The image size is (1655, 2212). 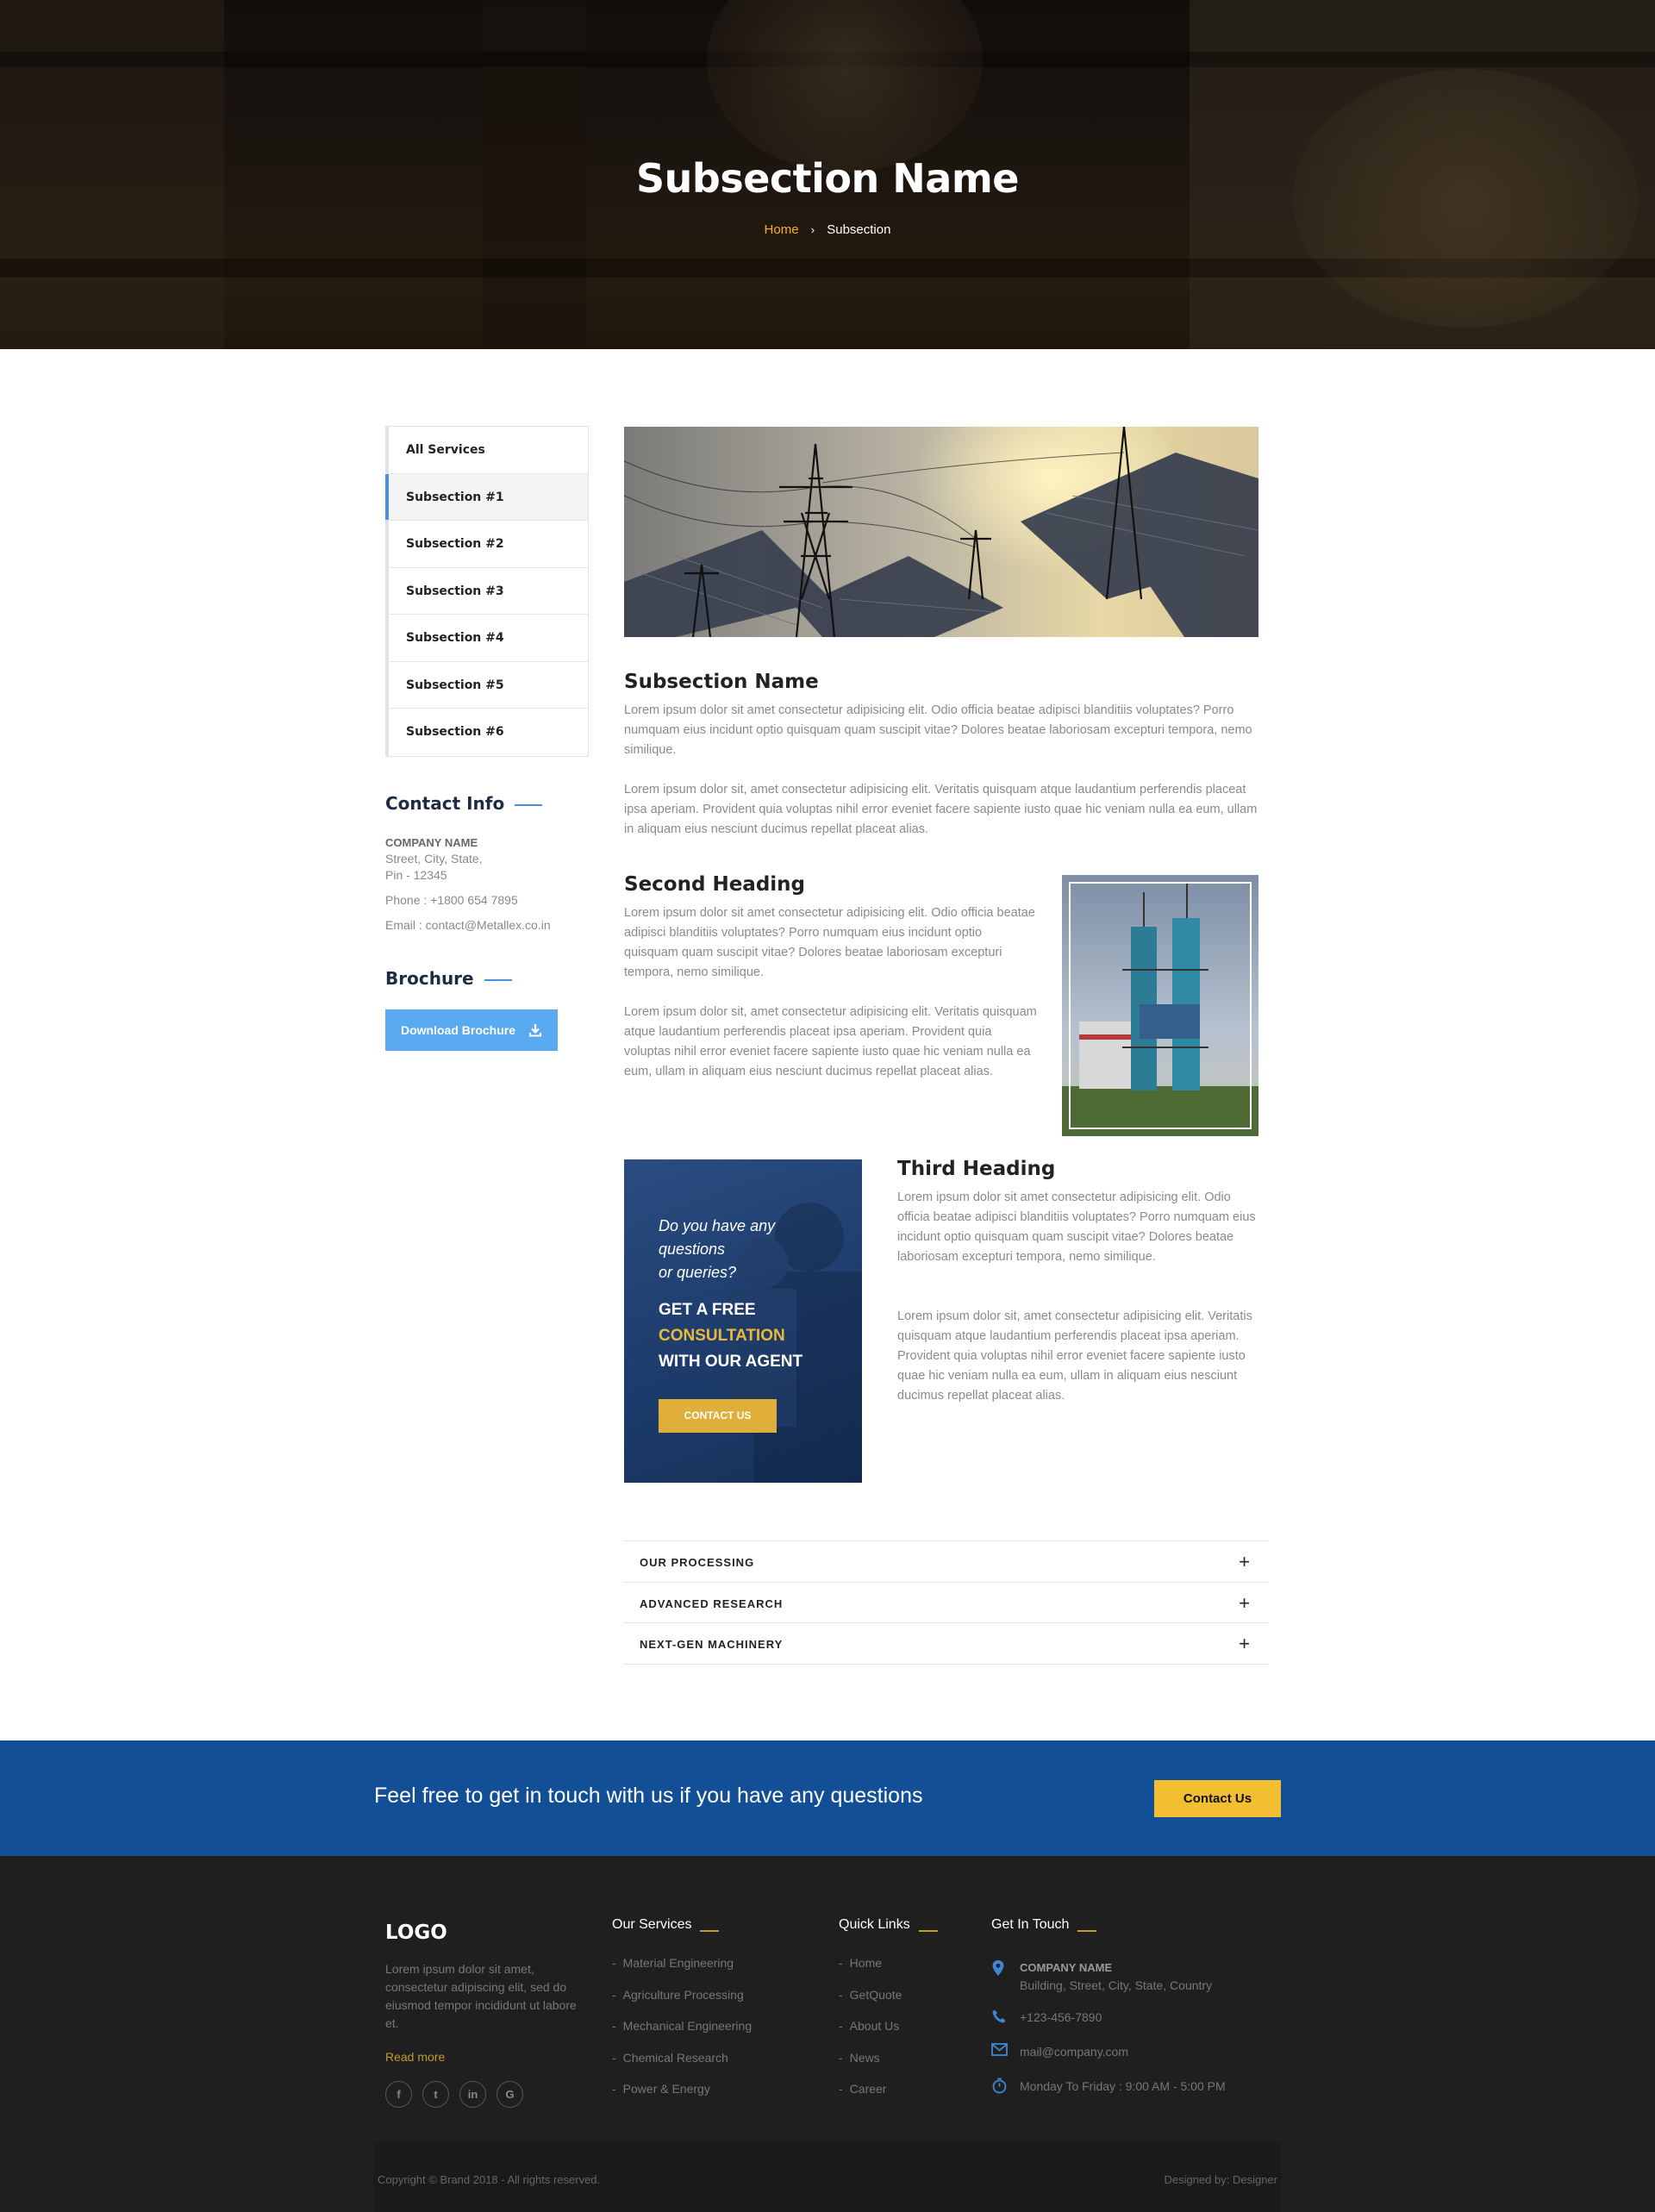 I want to click on contact-info-heading: Contact Info, so click(x=464, y=803).